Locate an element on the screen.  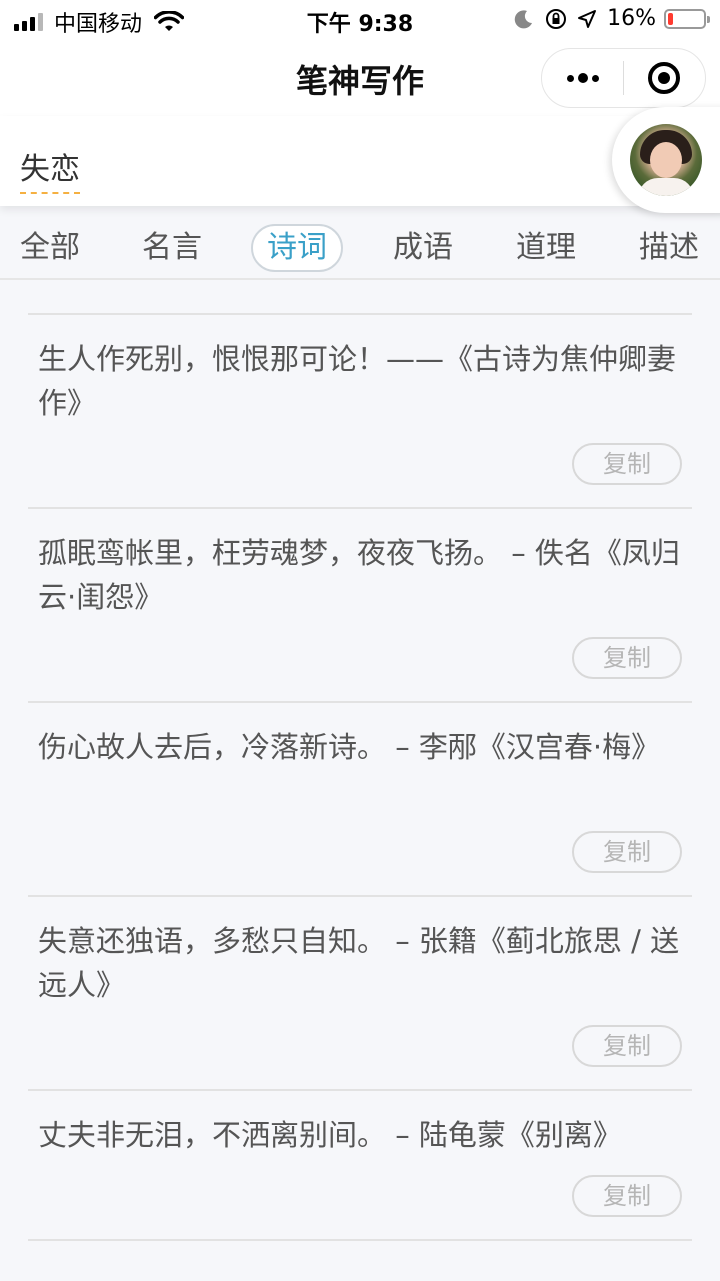
tab-all: 全部 is located at coordinates (50, 248).